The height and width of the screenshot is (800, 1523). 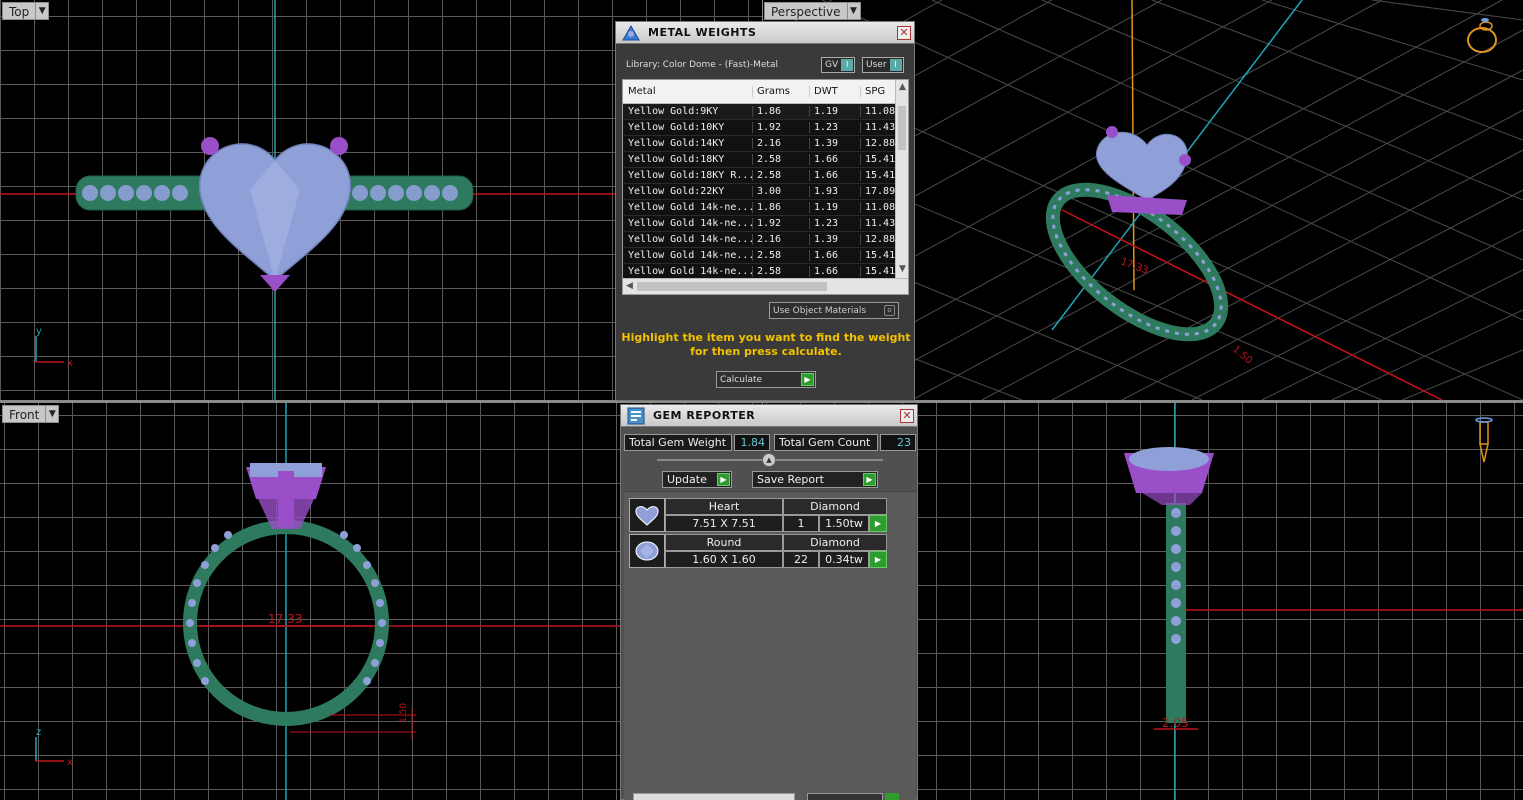 I want to click on gem-count: 22, so click(x=801, y=559).